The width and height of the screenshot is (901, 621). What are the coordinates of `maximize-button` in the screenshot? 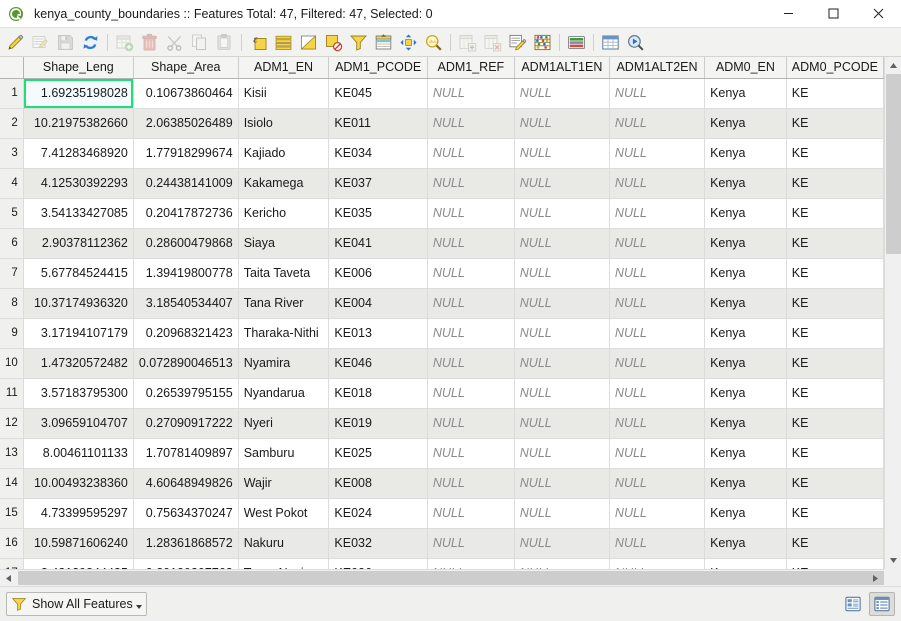 It's located at (833, 14).